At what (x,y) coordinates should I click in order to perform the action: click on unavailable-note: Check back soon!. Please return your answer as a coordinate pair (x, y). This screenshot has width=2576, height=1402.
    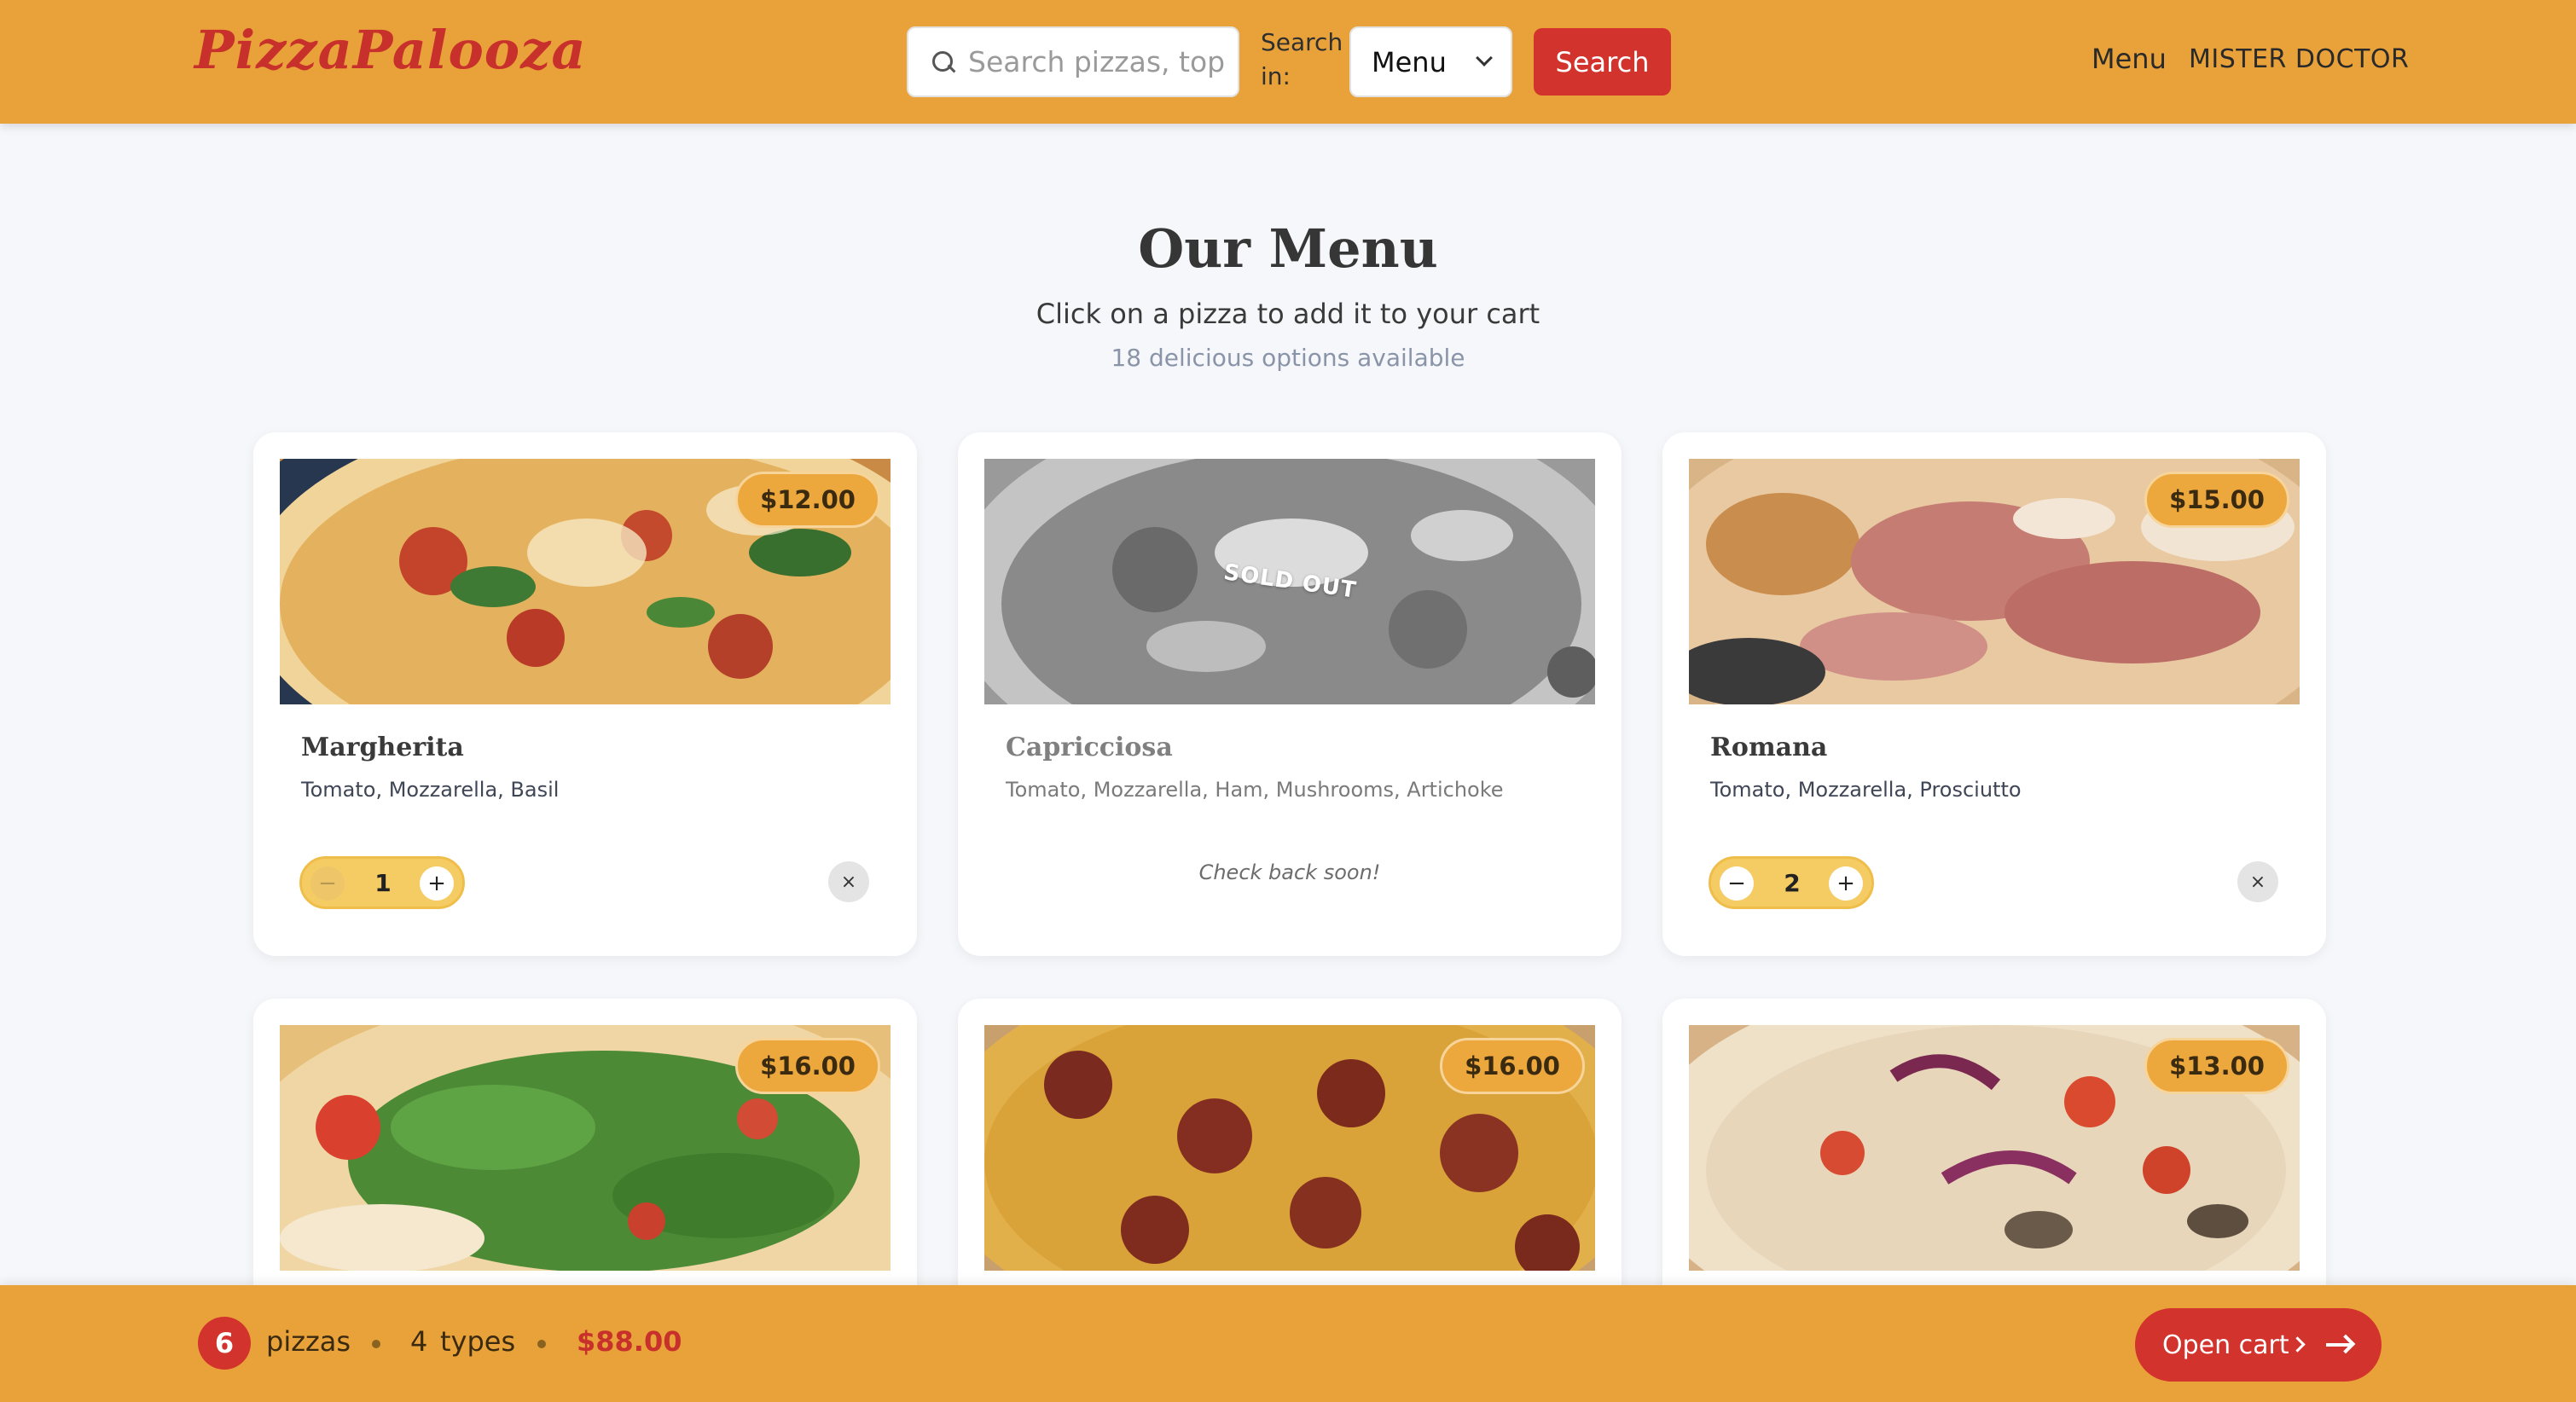
    Looking at the image, I should click on (1289, 872).